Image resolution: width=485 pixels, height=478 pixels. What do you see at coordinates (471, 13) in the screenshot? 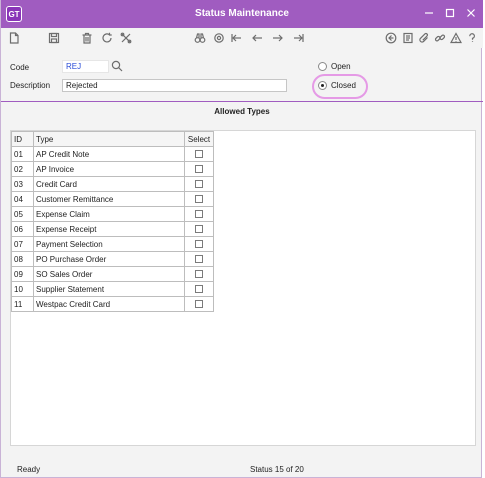
I see `close-icon` at bounding box center [471, 13].